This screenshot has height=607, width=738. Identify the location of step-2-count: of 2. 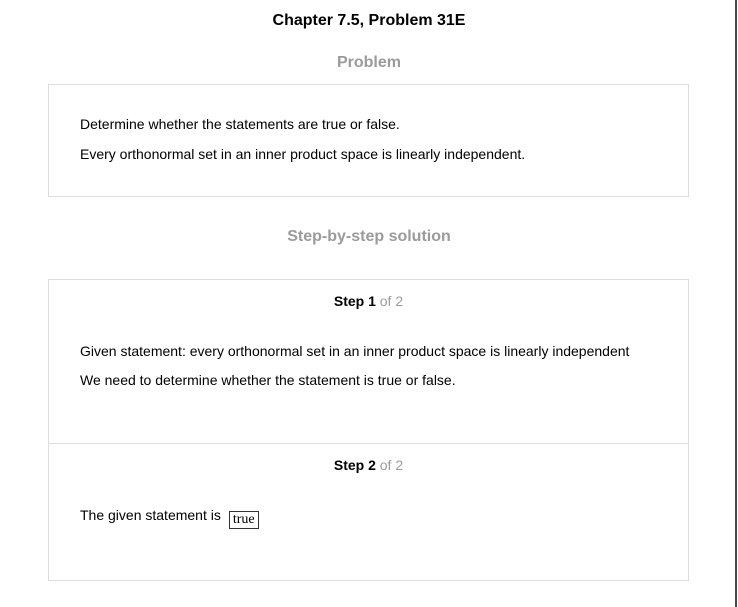
(391, 465).